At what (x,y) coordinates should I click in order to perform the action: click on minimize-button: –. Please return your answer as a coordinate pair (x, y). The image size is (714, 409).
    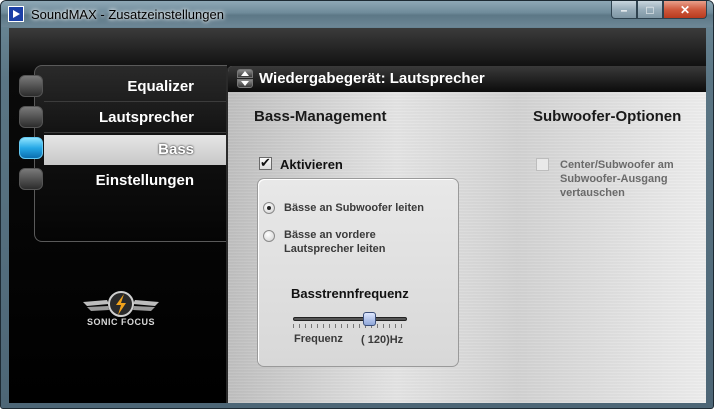
    Looking at the image, I should click on (624, 10).